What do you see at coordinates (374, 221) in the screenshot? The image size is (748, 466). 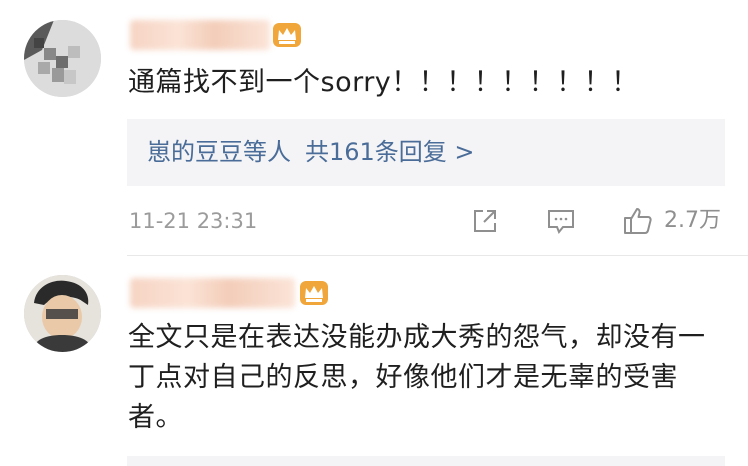 I see `comment-meta: 11-21 23:31 2.7万` at bounding box center [374, 221].